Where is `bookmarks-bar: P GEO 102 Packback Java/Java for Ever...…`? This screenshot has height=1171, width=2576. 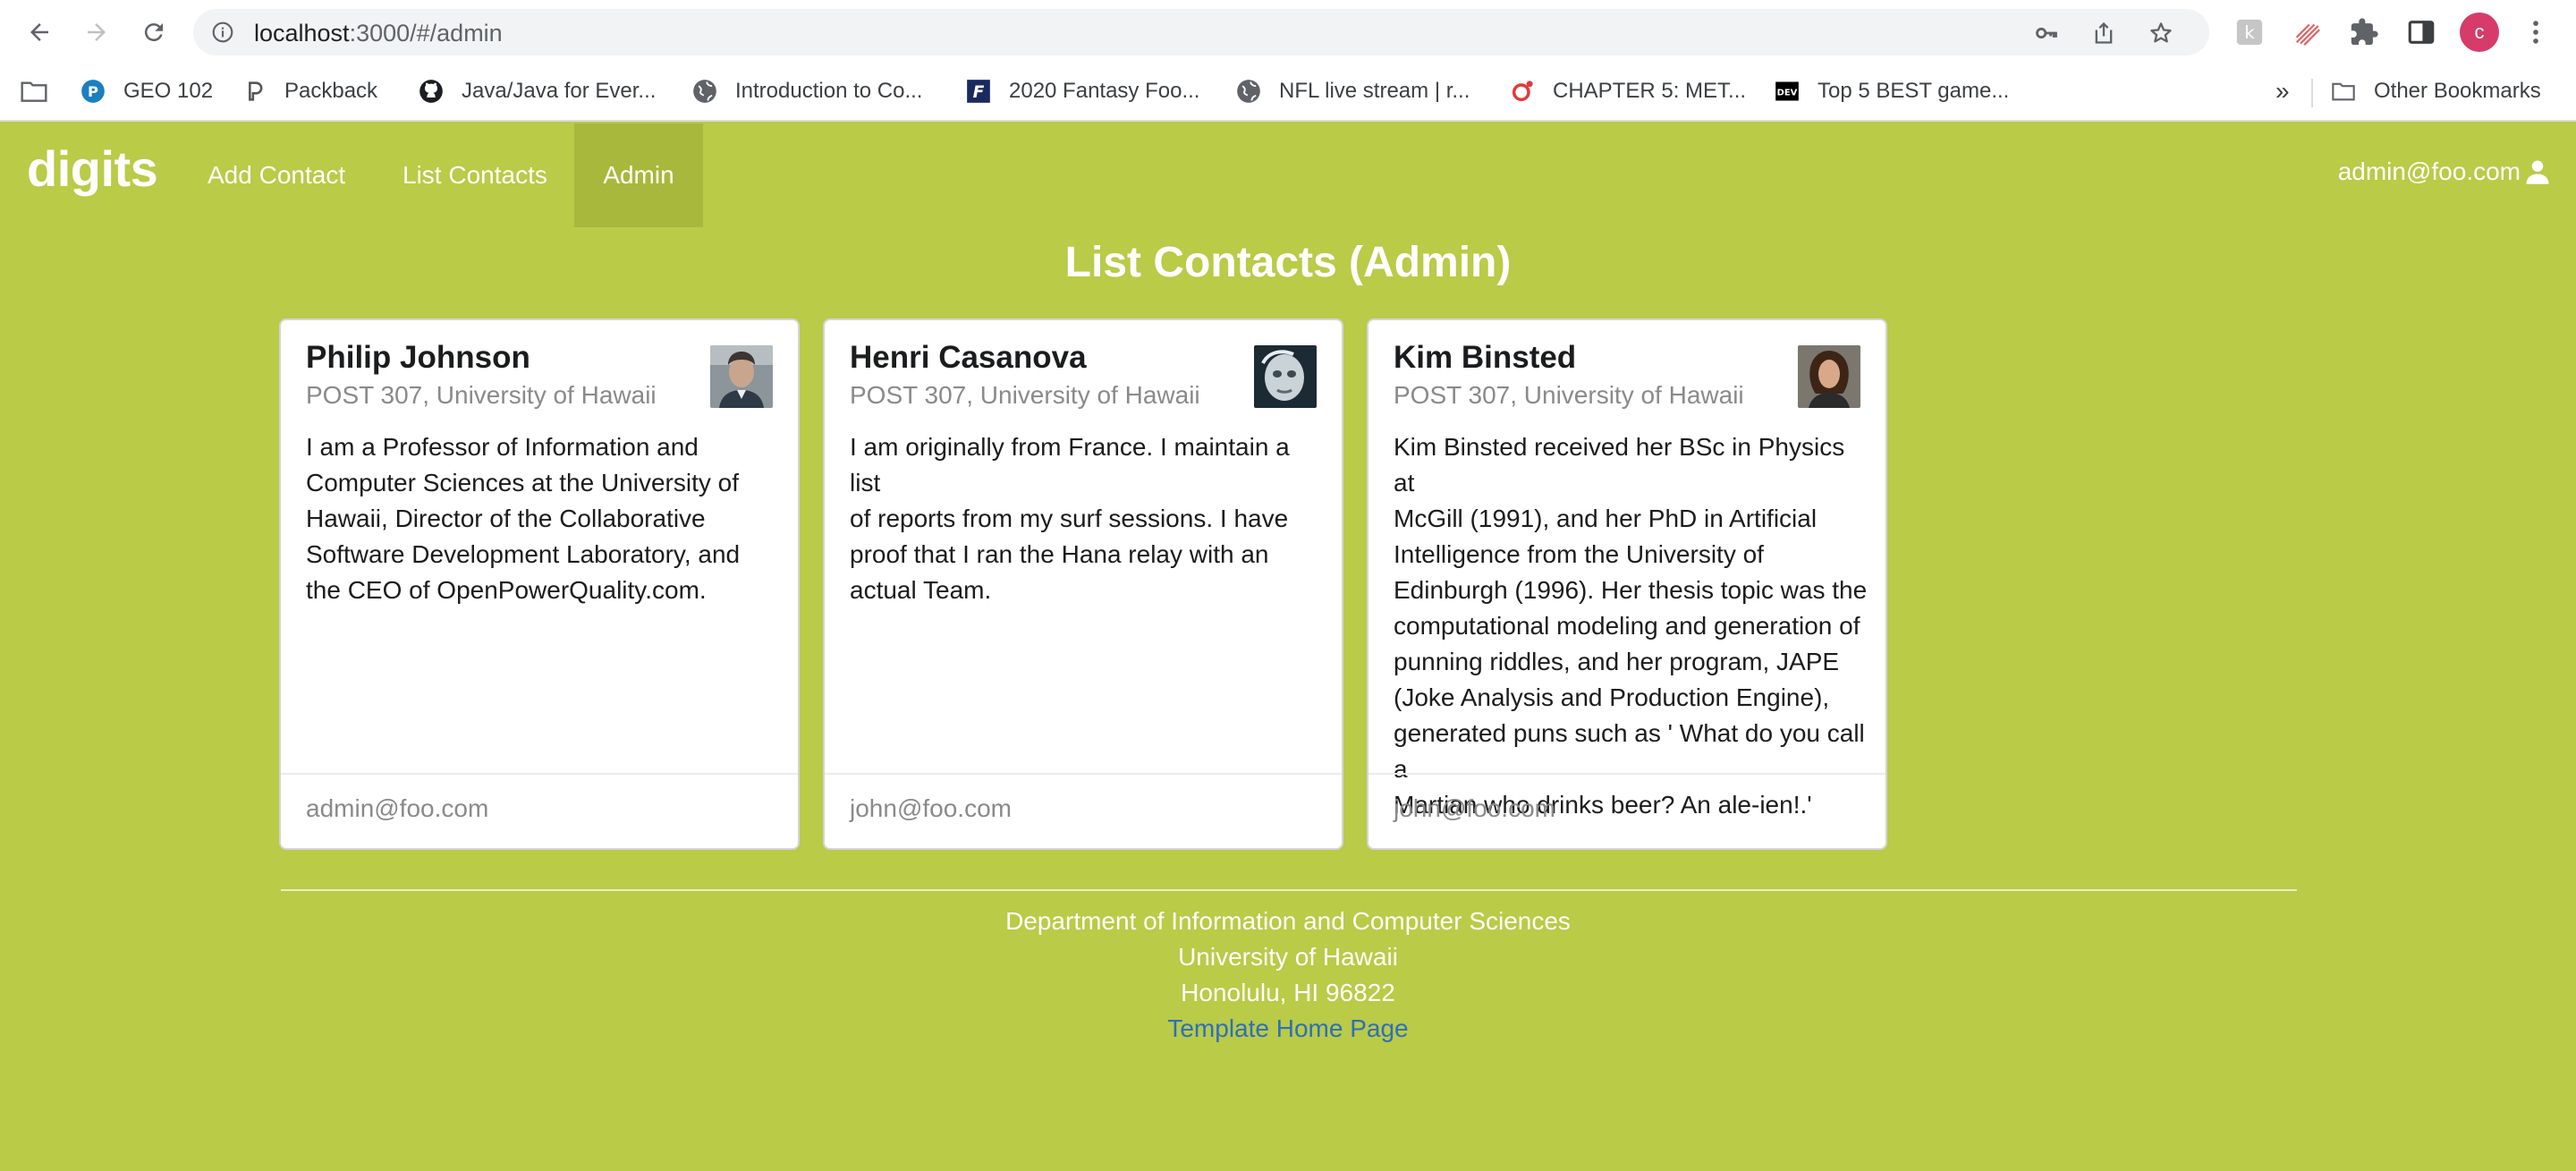 bookmarks-bar: P GEO 102 Packback Java/Java for Ever...… is located at coordinates (1288, 93).